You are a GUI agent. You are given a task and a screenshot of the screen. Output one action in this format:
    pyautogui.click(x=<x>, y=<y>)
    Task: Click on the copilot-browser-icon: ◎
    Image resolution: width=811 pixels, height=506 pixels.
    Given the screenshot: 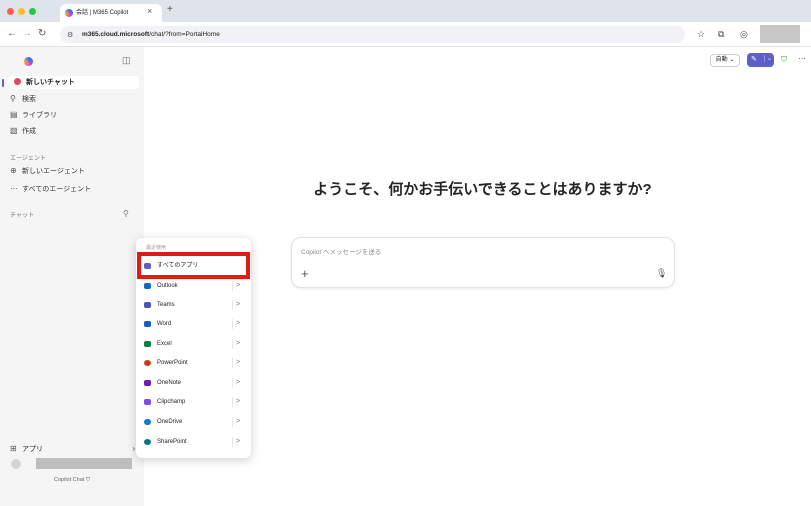 What is the action you would take?
    pyautogui.click(x=744, y=34)
    